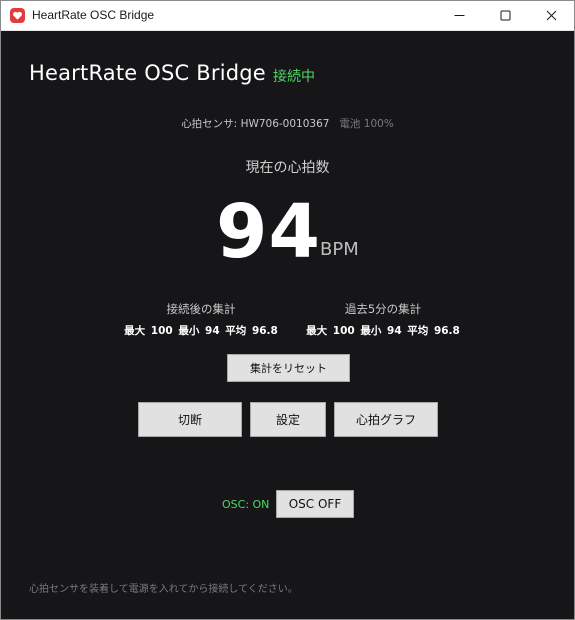 Image resolution: width=575 pixels, height=620 pixels. I want to click on maximize-icon, so click(505, 15).